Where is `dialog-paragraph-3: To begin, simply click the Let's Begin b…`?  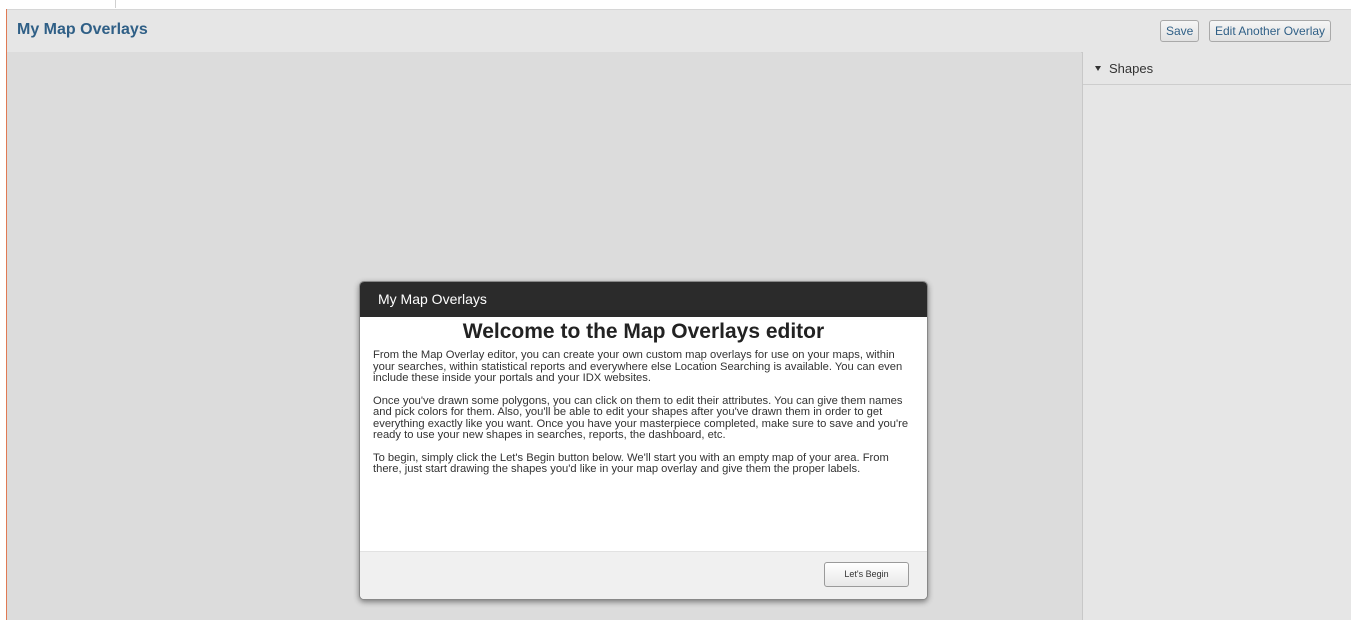
dialog-paragraph-3: To begin, simply click the Let's Begin b… is located at coordinates (631, 463).